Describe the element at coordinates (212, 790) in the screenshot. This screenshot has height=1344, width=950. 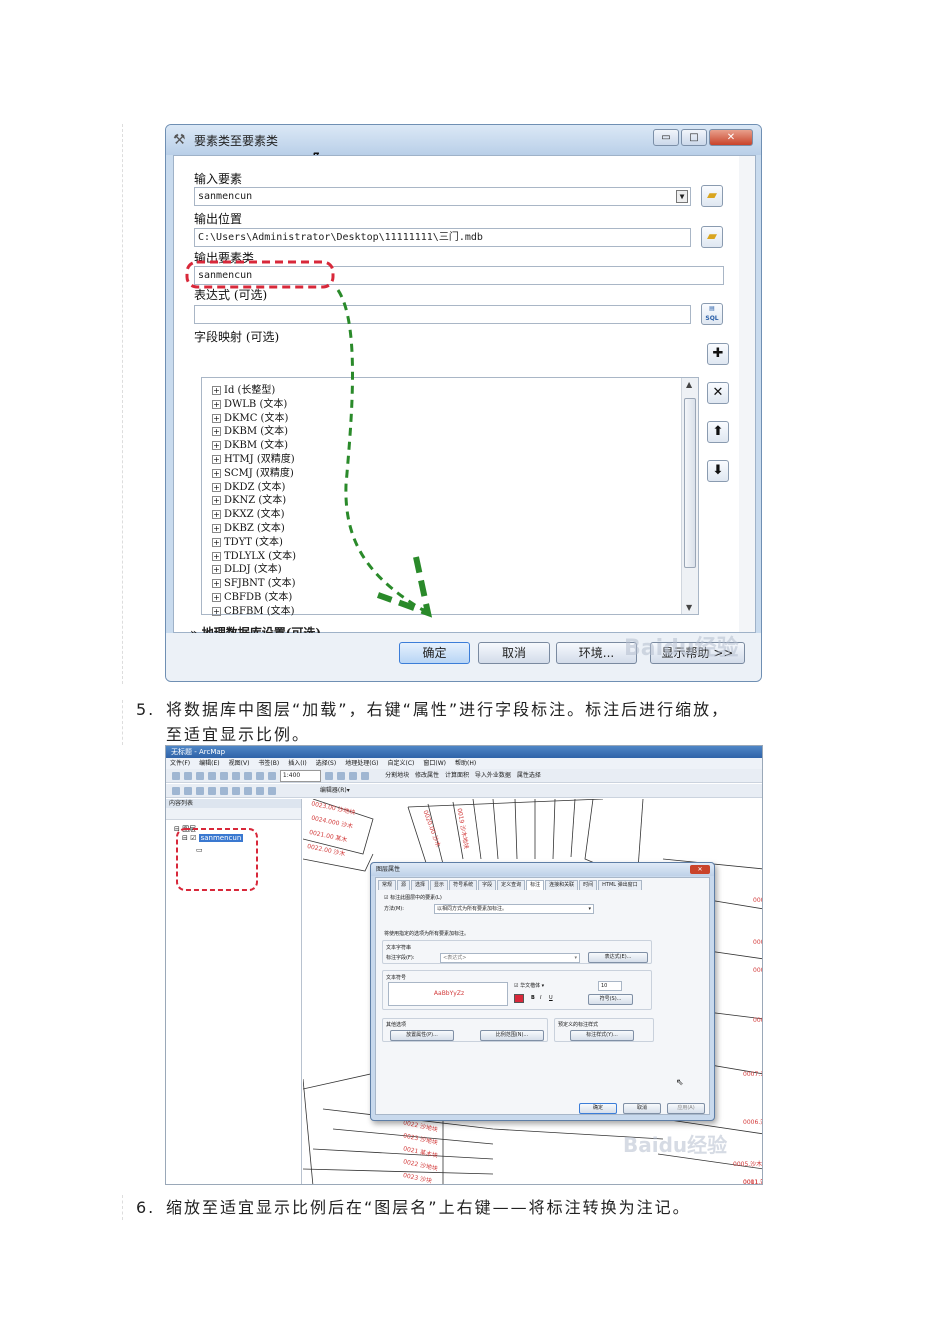
I see `full-extent-icon` at that location.